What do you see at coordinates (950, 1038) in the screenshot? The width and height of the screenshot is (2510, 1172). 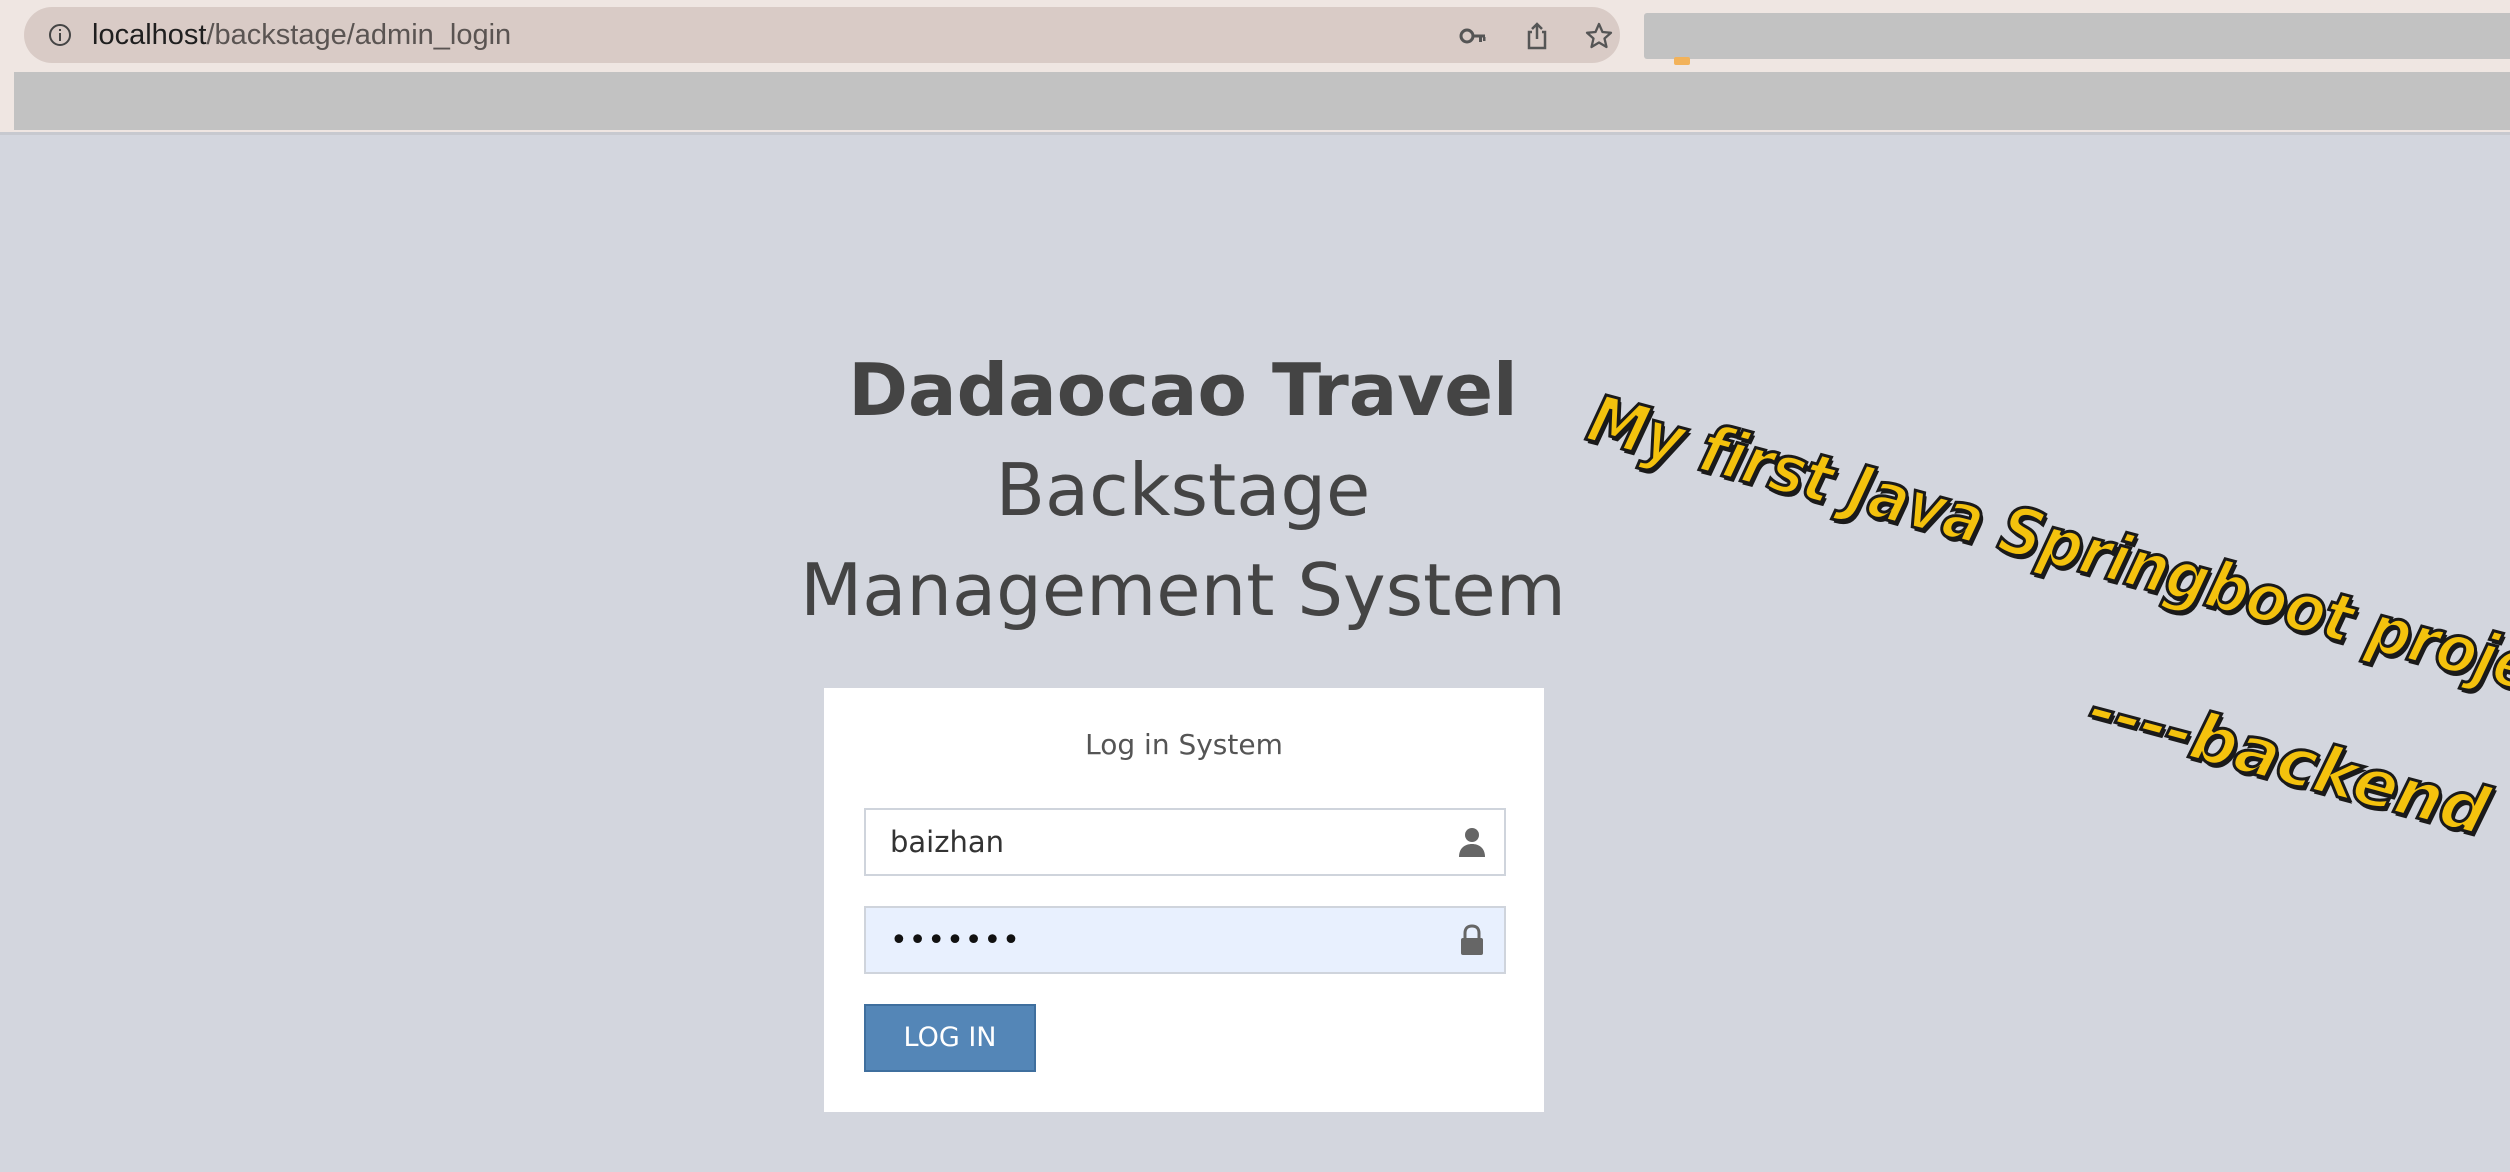 I see `login-button: LOG IN` at bounding box center [950, 1038].